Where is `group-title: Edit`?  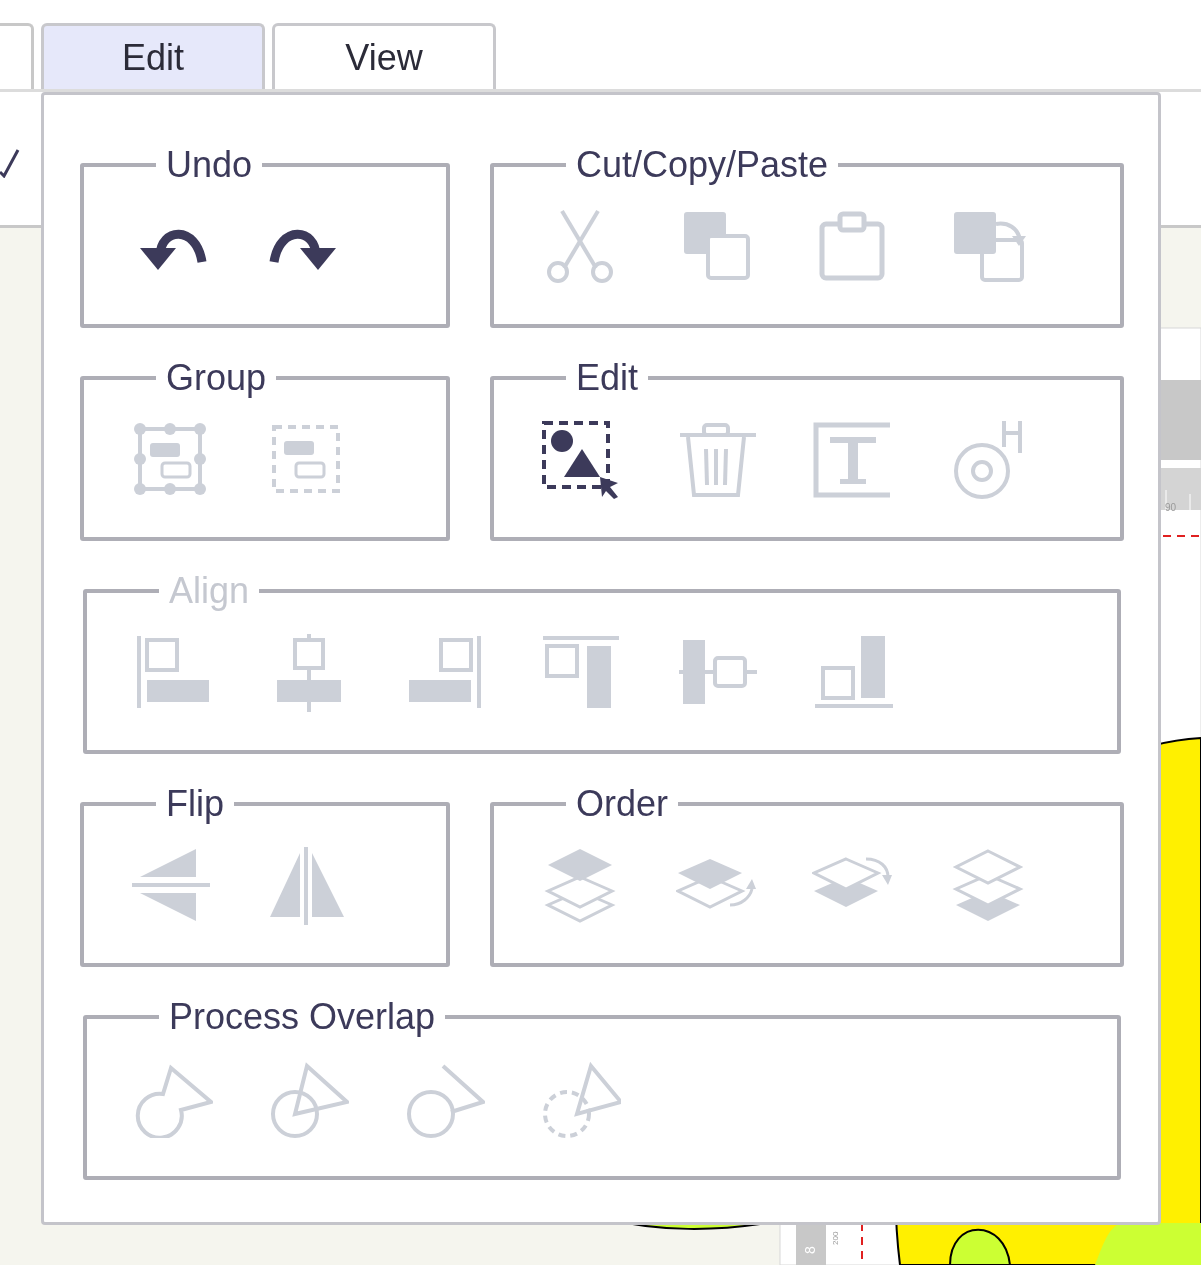
group-title: Edit is located at coordinates (607, 378).